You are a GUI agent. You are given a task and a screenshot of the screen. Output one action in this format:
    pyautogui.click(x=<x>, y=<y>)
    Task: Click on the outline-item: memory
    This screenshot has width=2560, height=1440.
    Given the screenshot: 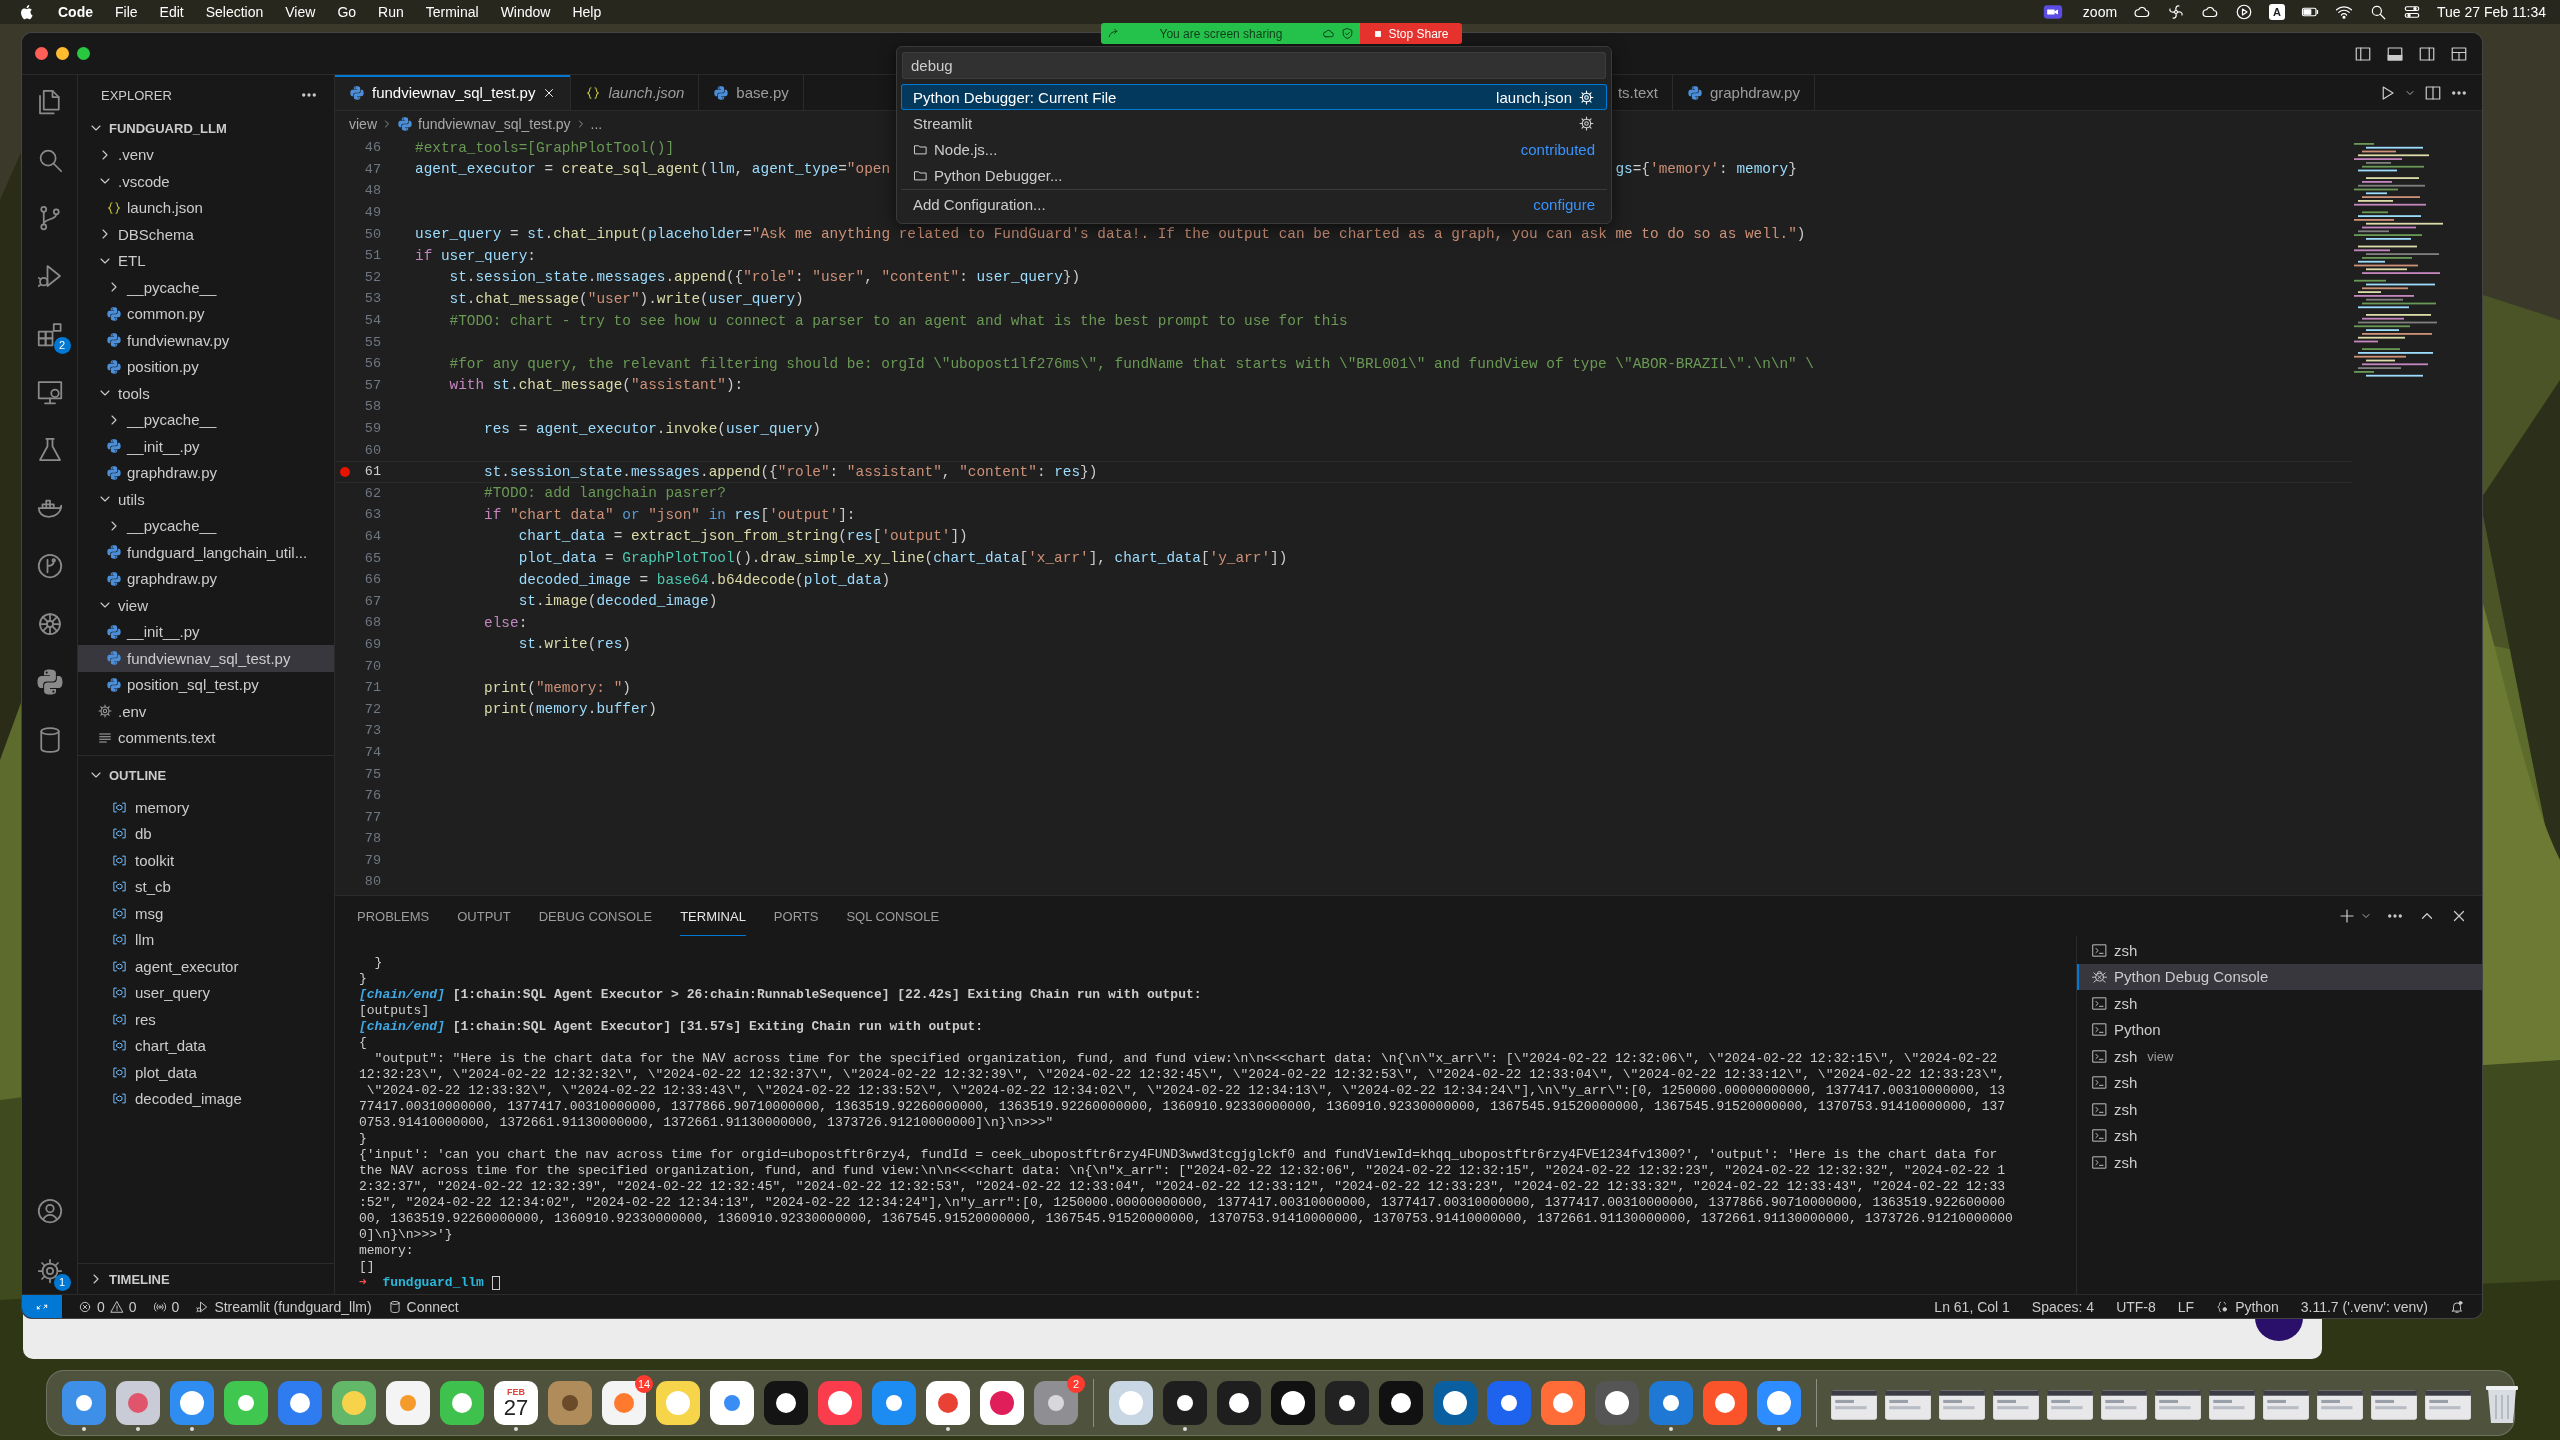 What is the action you would take?
    pyautogui.click(x=206, y=807)
    